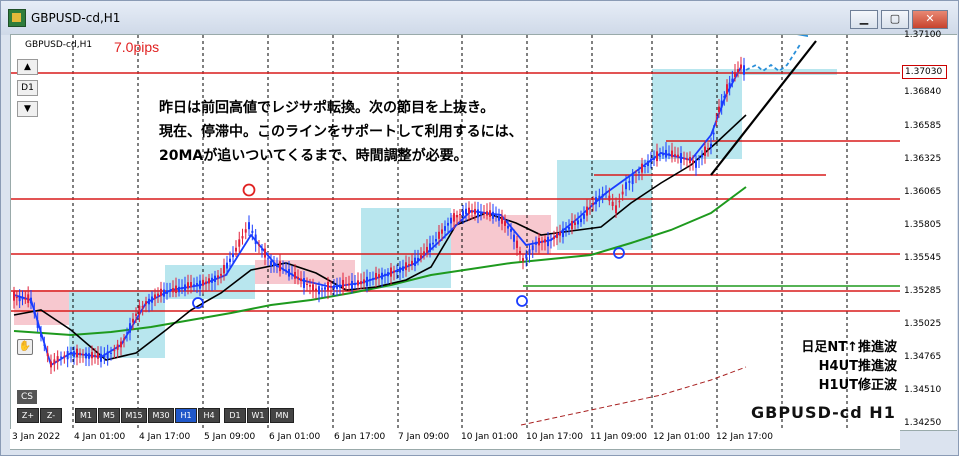  Describe the element at coordinates (681, 437) in the screenshot. I see `time-tick: 12 Jan 01:00` at that location.